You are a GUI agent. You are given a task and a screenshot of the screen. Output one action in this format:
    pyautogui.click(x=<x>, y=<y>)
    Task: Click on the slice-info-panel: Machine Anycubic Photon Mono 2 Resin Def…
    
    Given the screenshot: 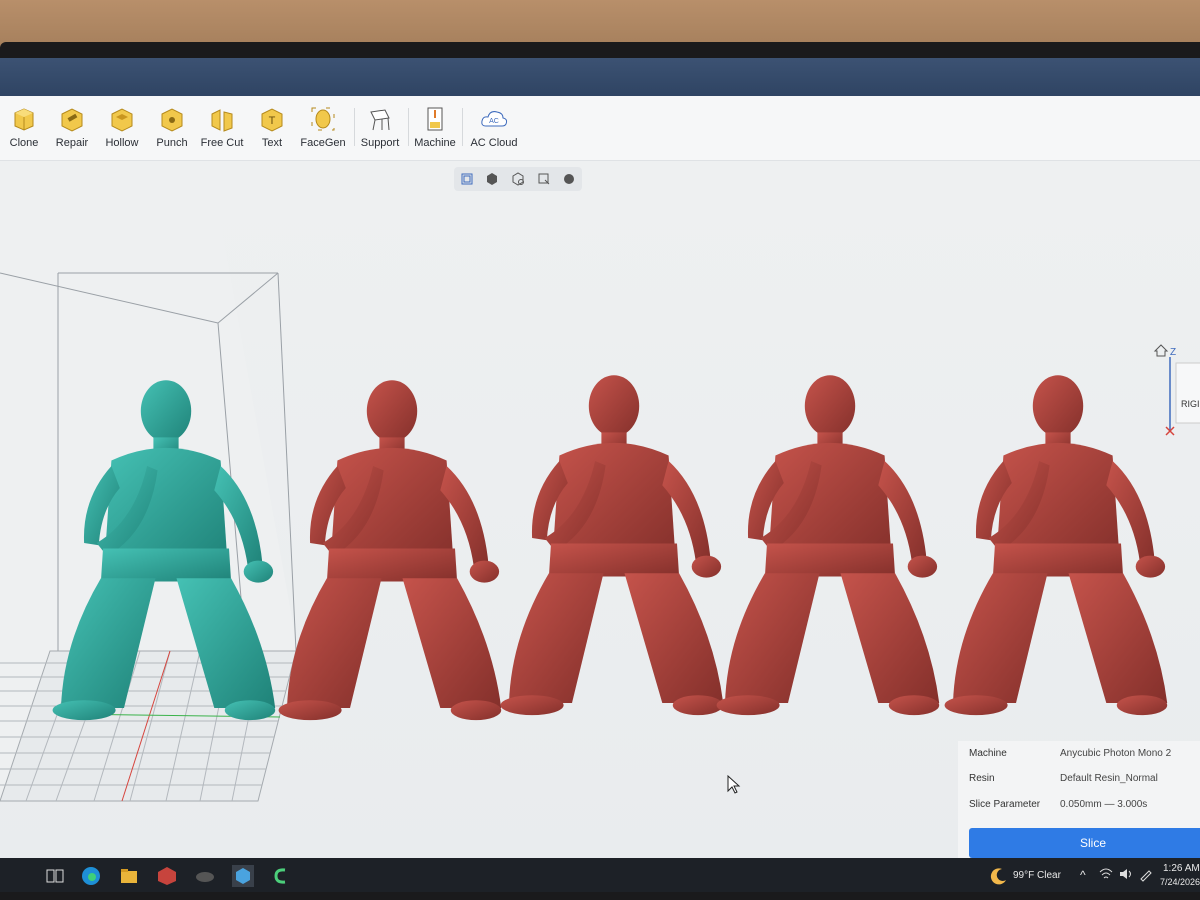 What is the action you would take?
    pyautogui.click(x=1079, y=804)
    